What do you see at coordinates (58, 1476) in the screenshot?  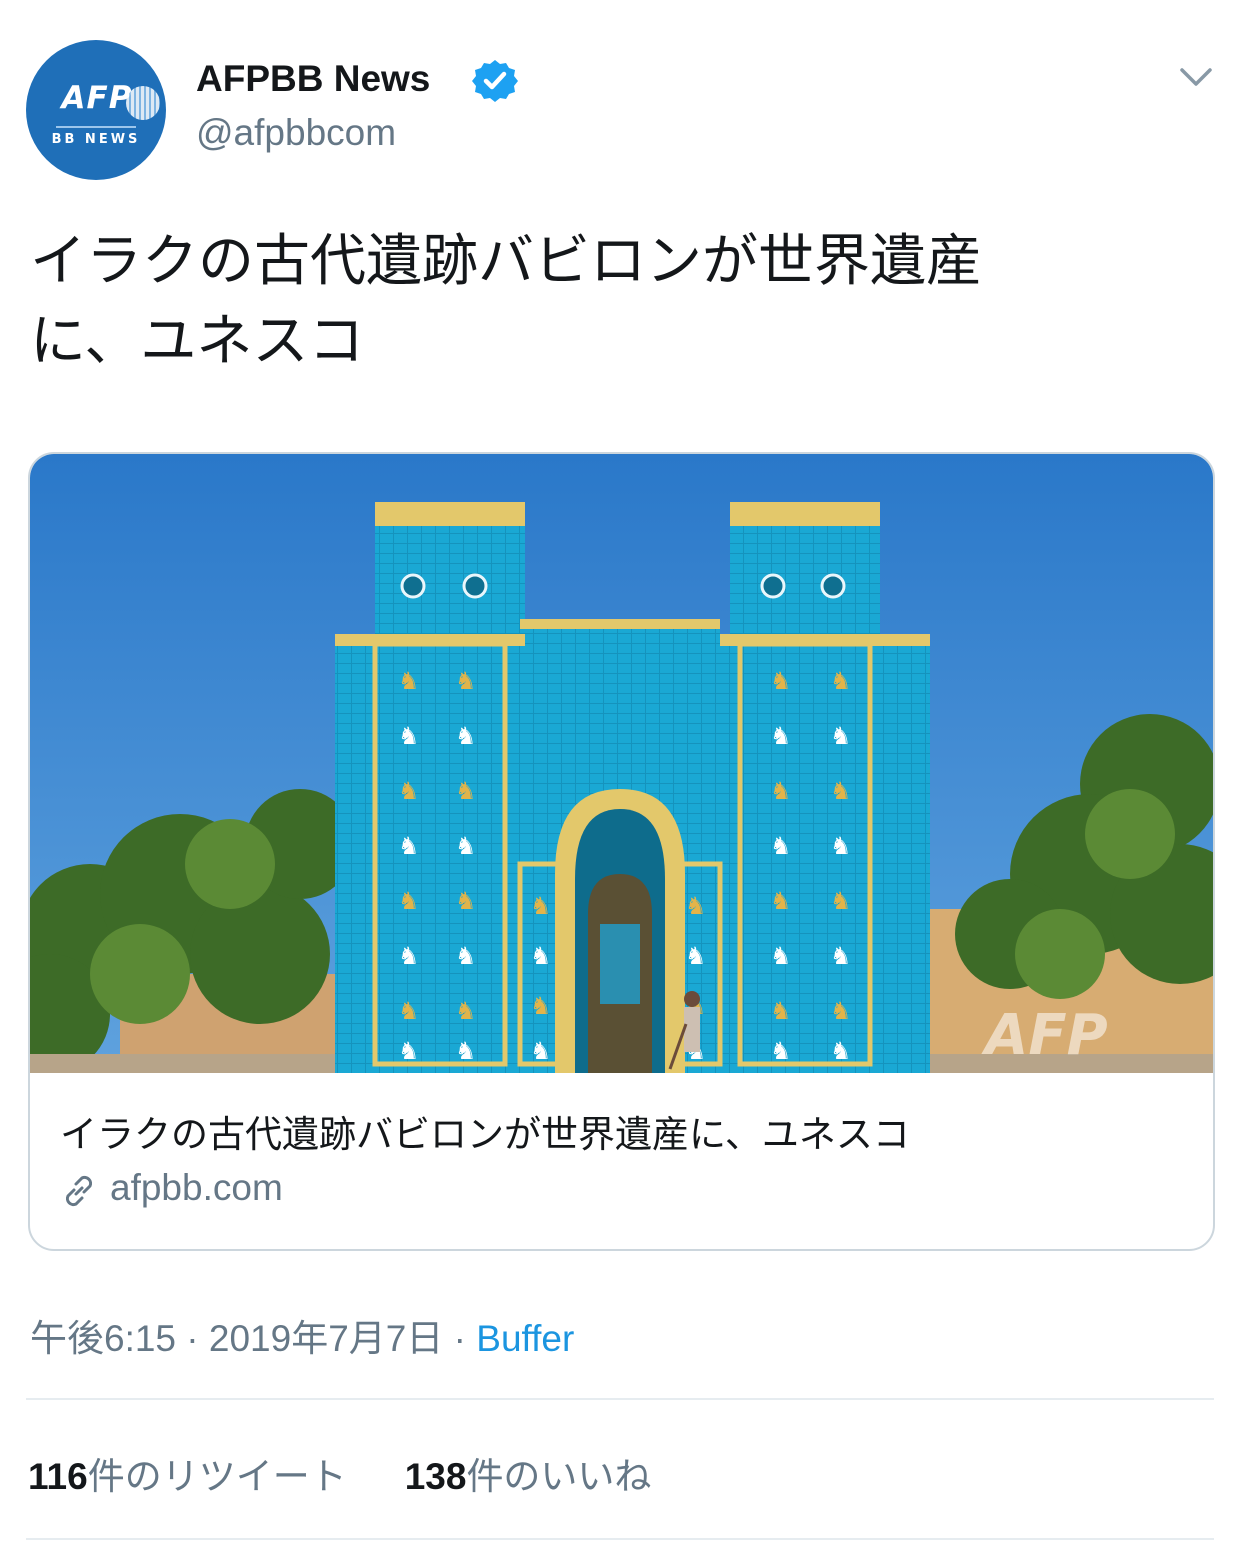 I see `retweets-count: 116` at bounding box center [58, 1476].